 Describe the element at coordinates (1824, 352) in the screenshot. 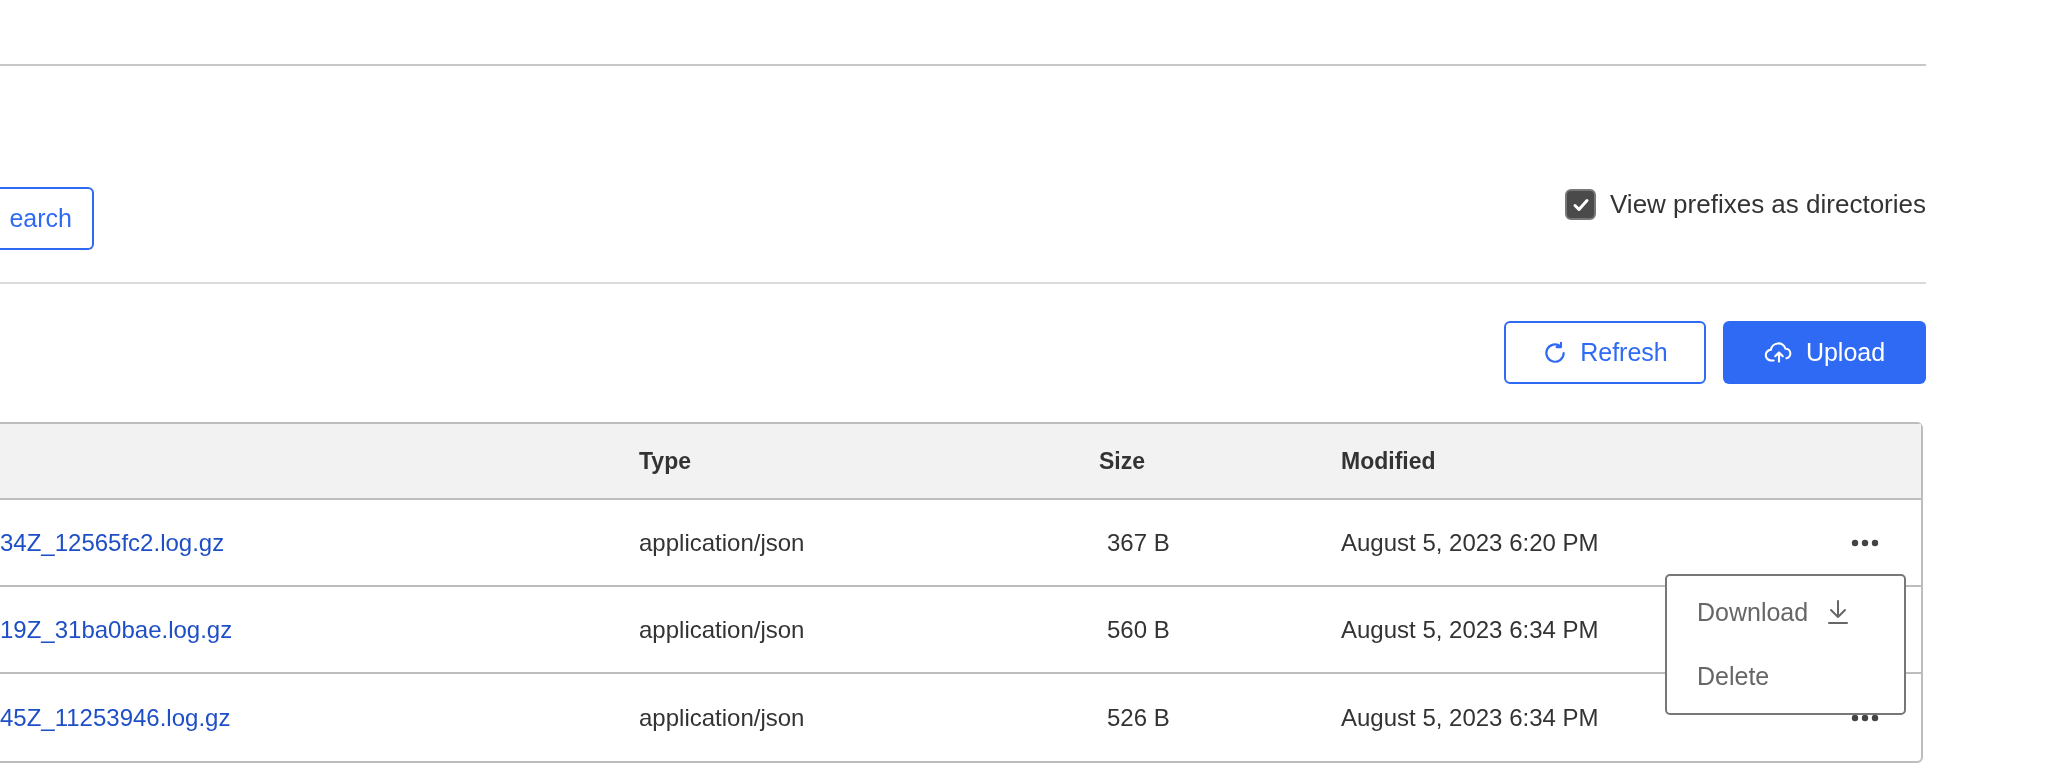

I see `upload-button: Upload` at that location.